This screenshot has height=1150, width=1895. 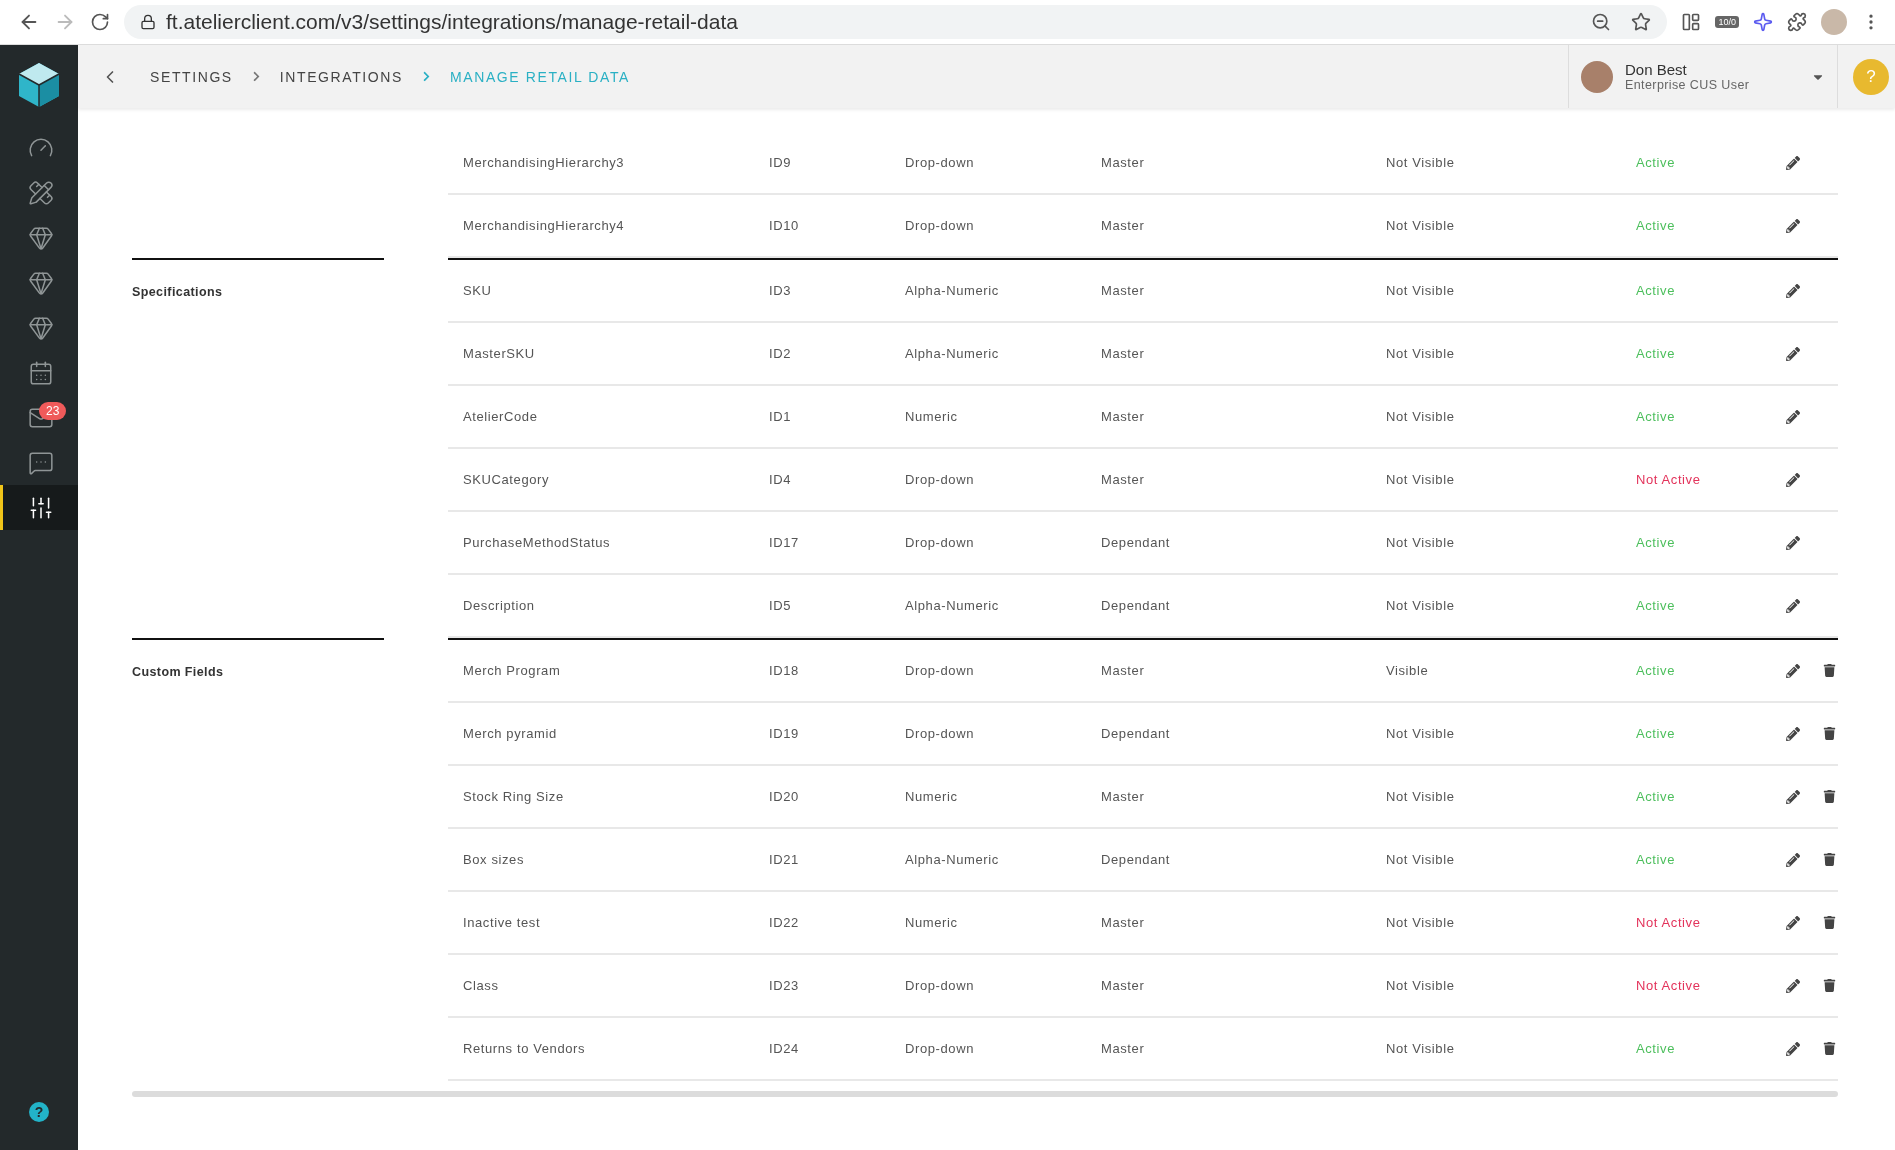 I want to click on address-bar: ft.atelierclient.com/v3/settings/integrations/manage-retail-data, so click(x=896, y=22).